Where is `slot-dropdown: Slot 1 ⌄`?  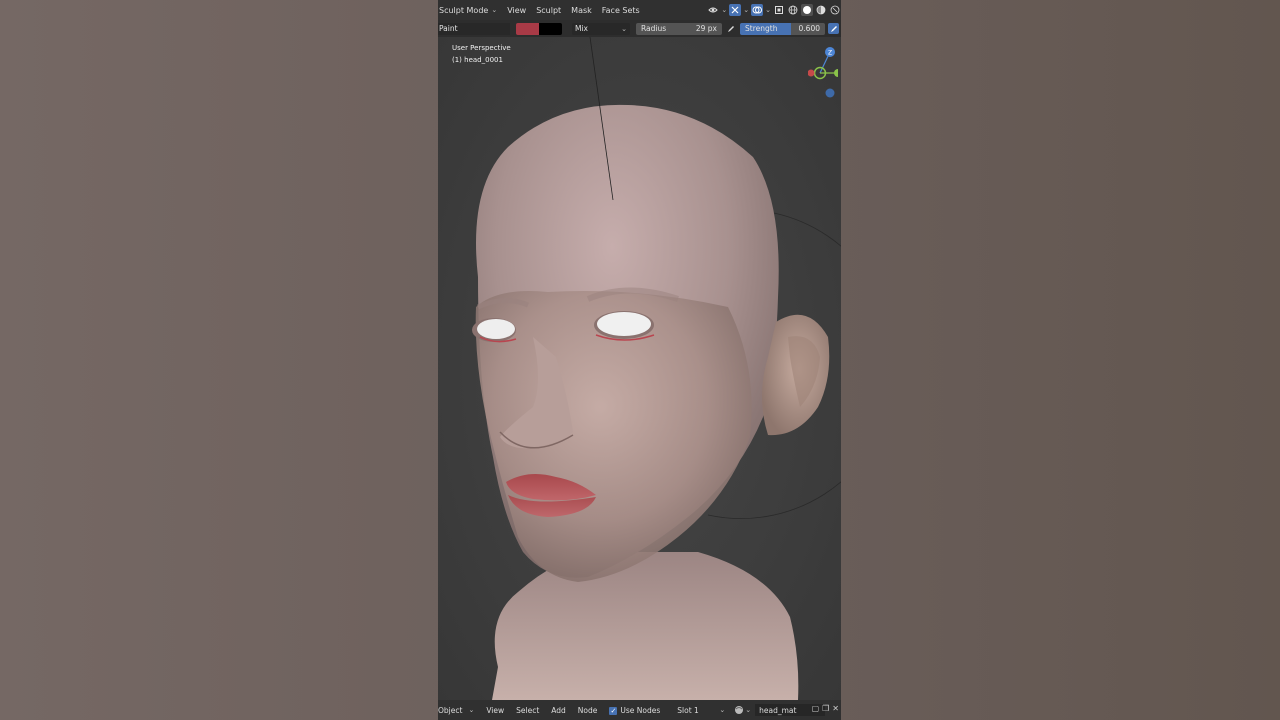
slot-dropdown: Slot 1 ⌄ is located at coordinates (701, 710).